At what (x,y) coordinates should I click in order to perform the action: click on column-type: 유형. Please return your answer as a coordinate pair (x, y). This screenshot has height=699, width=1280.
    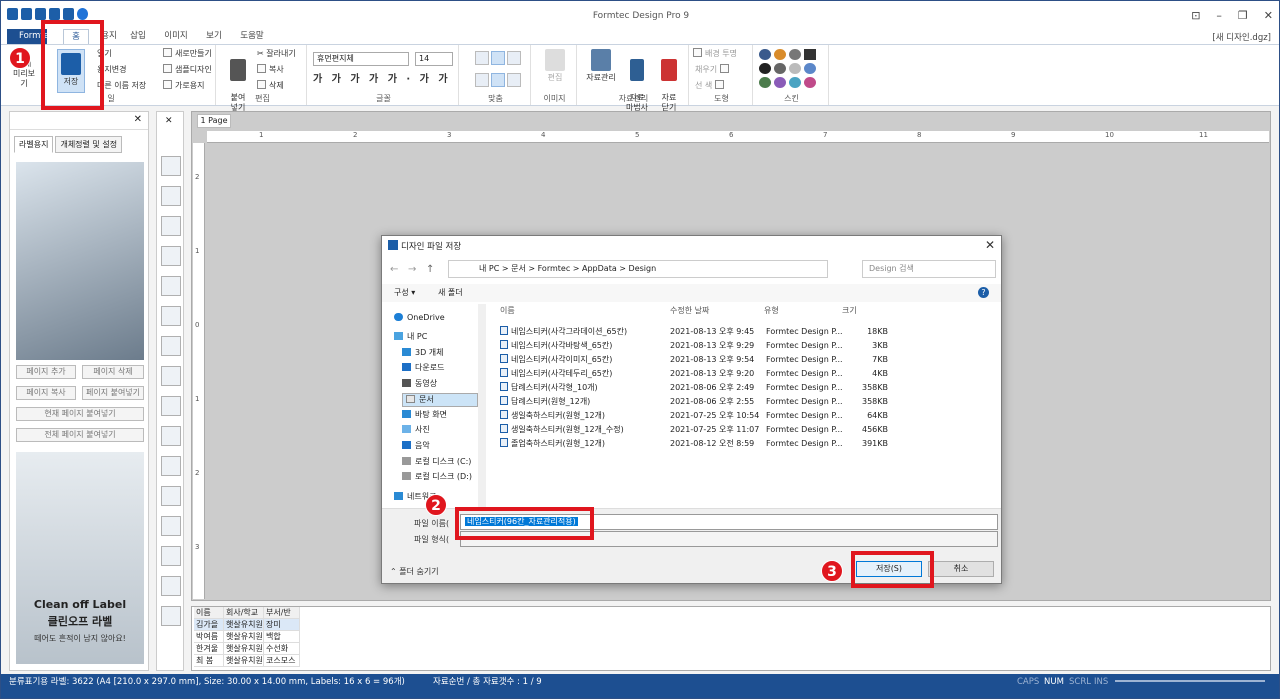
    Looking at the image, I should click on (771, 311).